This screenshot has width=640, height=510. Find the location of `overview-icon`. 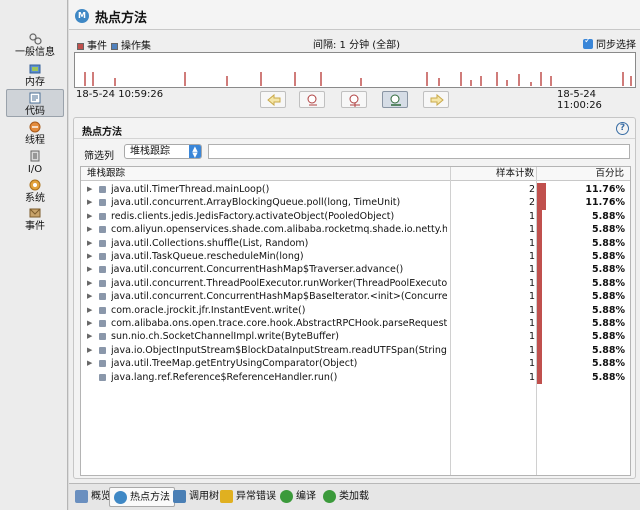

overview-icon is located at coordinates (81, 496).